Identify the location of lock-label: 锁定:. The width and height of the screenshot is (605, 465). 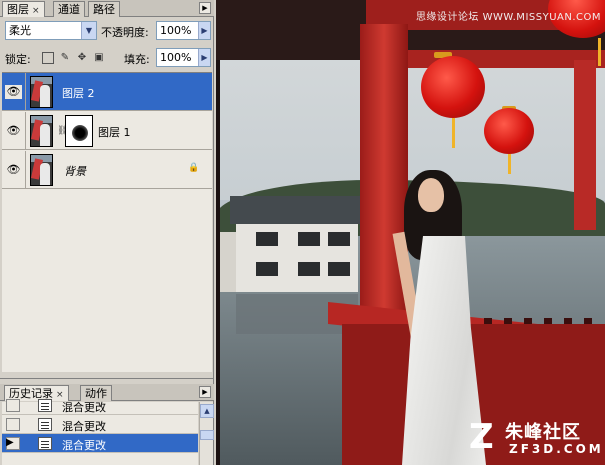
(18, 59).